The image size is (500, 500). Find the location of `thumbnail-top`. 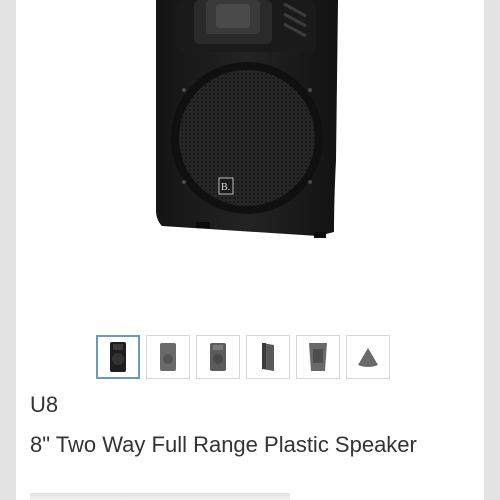

thumbnail-top is located at coordinates (368, 357).